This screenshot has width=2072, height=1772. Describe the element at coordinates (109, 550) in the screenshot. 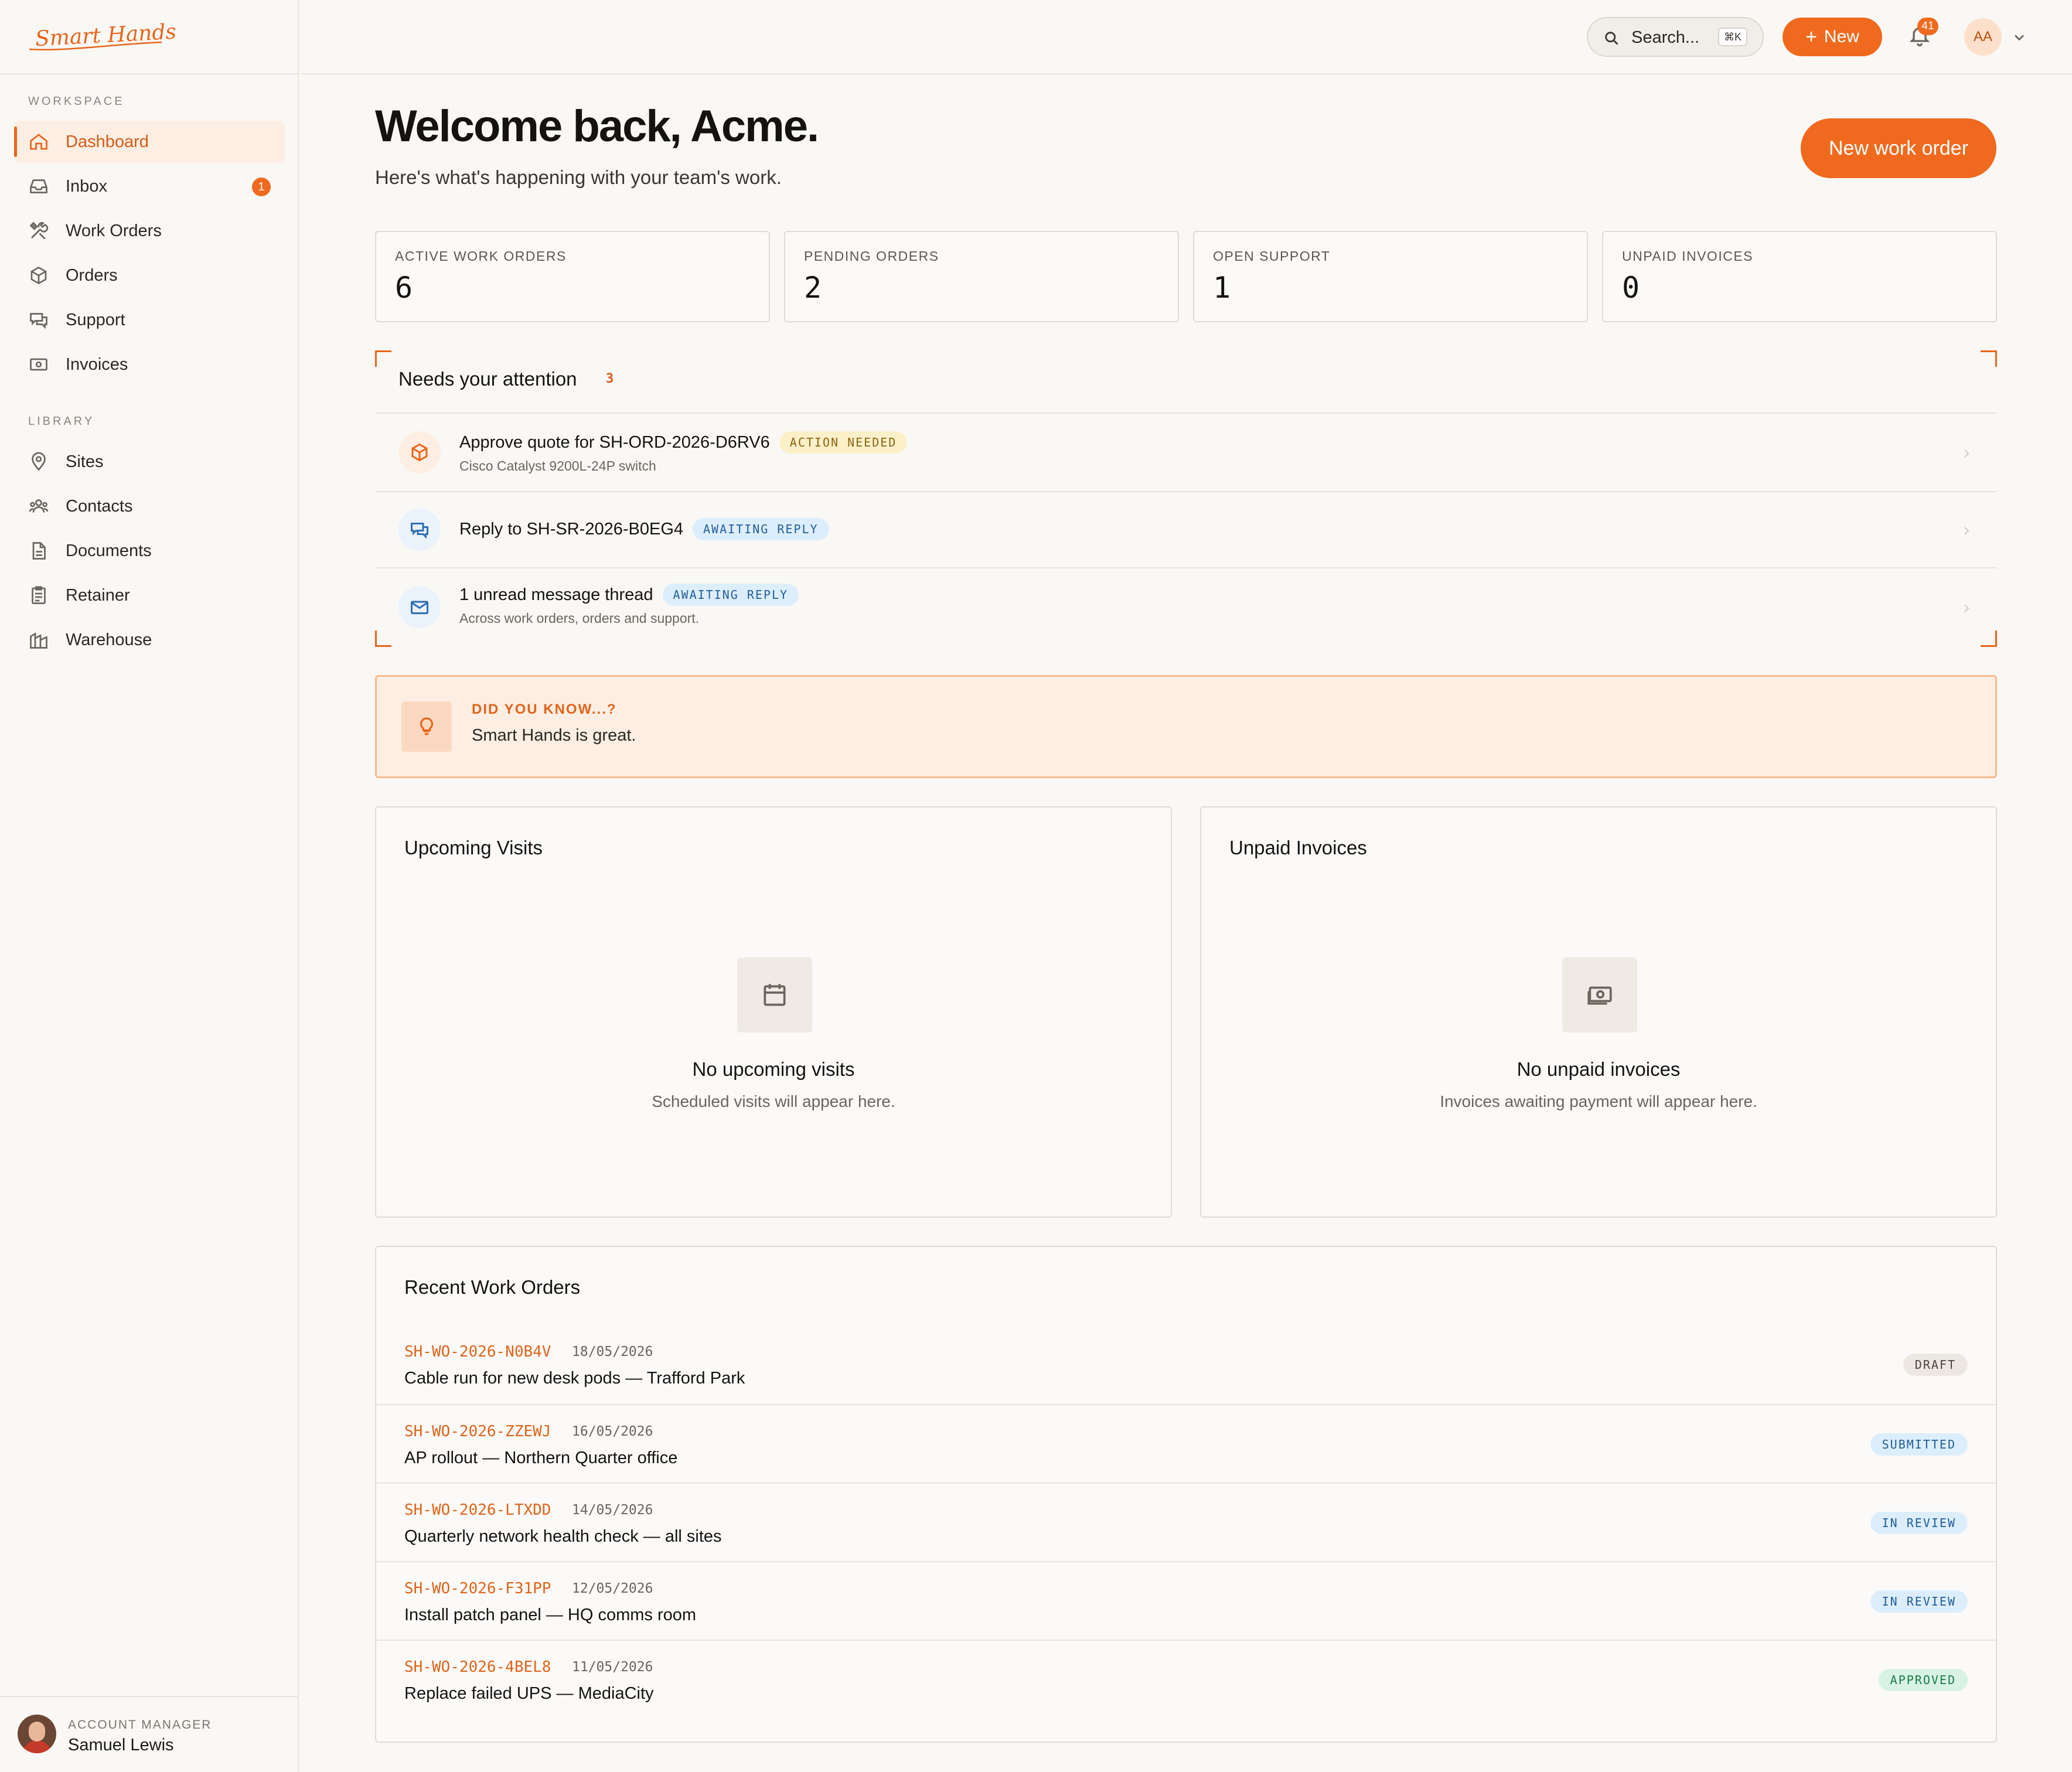

I see `sidebar-item-label: Documents` at that location.